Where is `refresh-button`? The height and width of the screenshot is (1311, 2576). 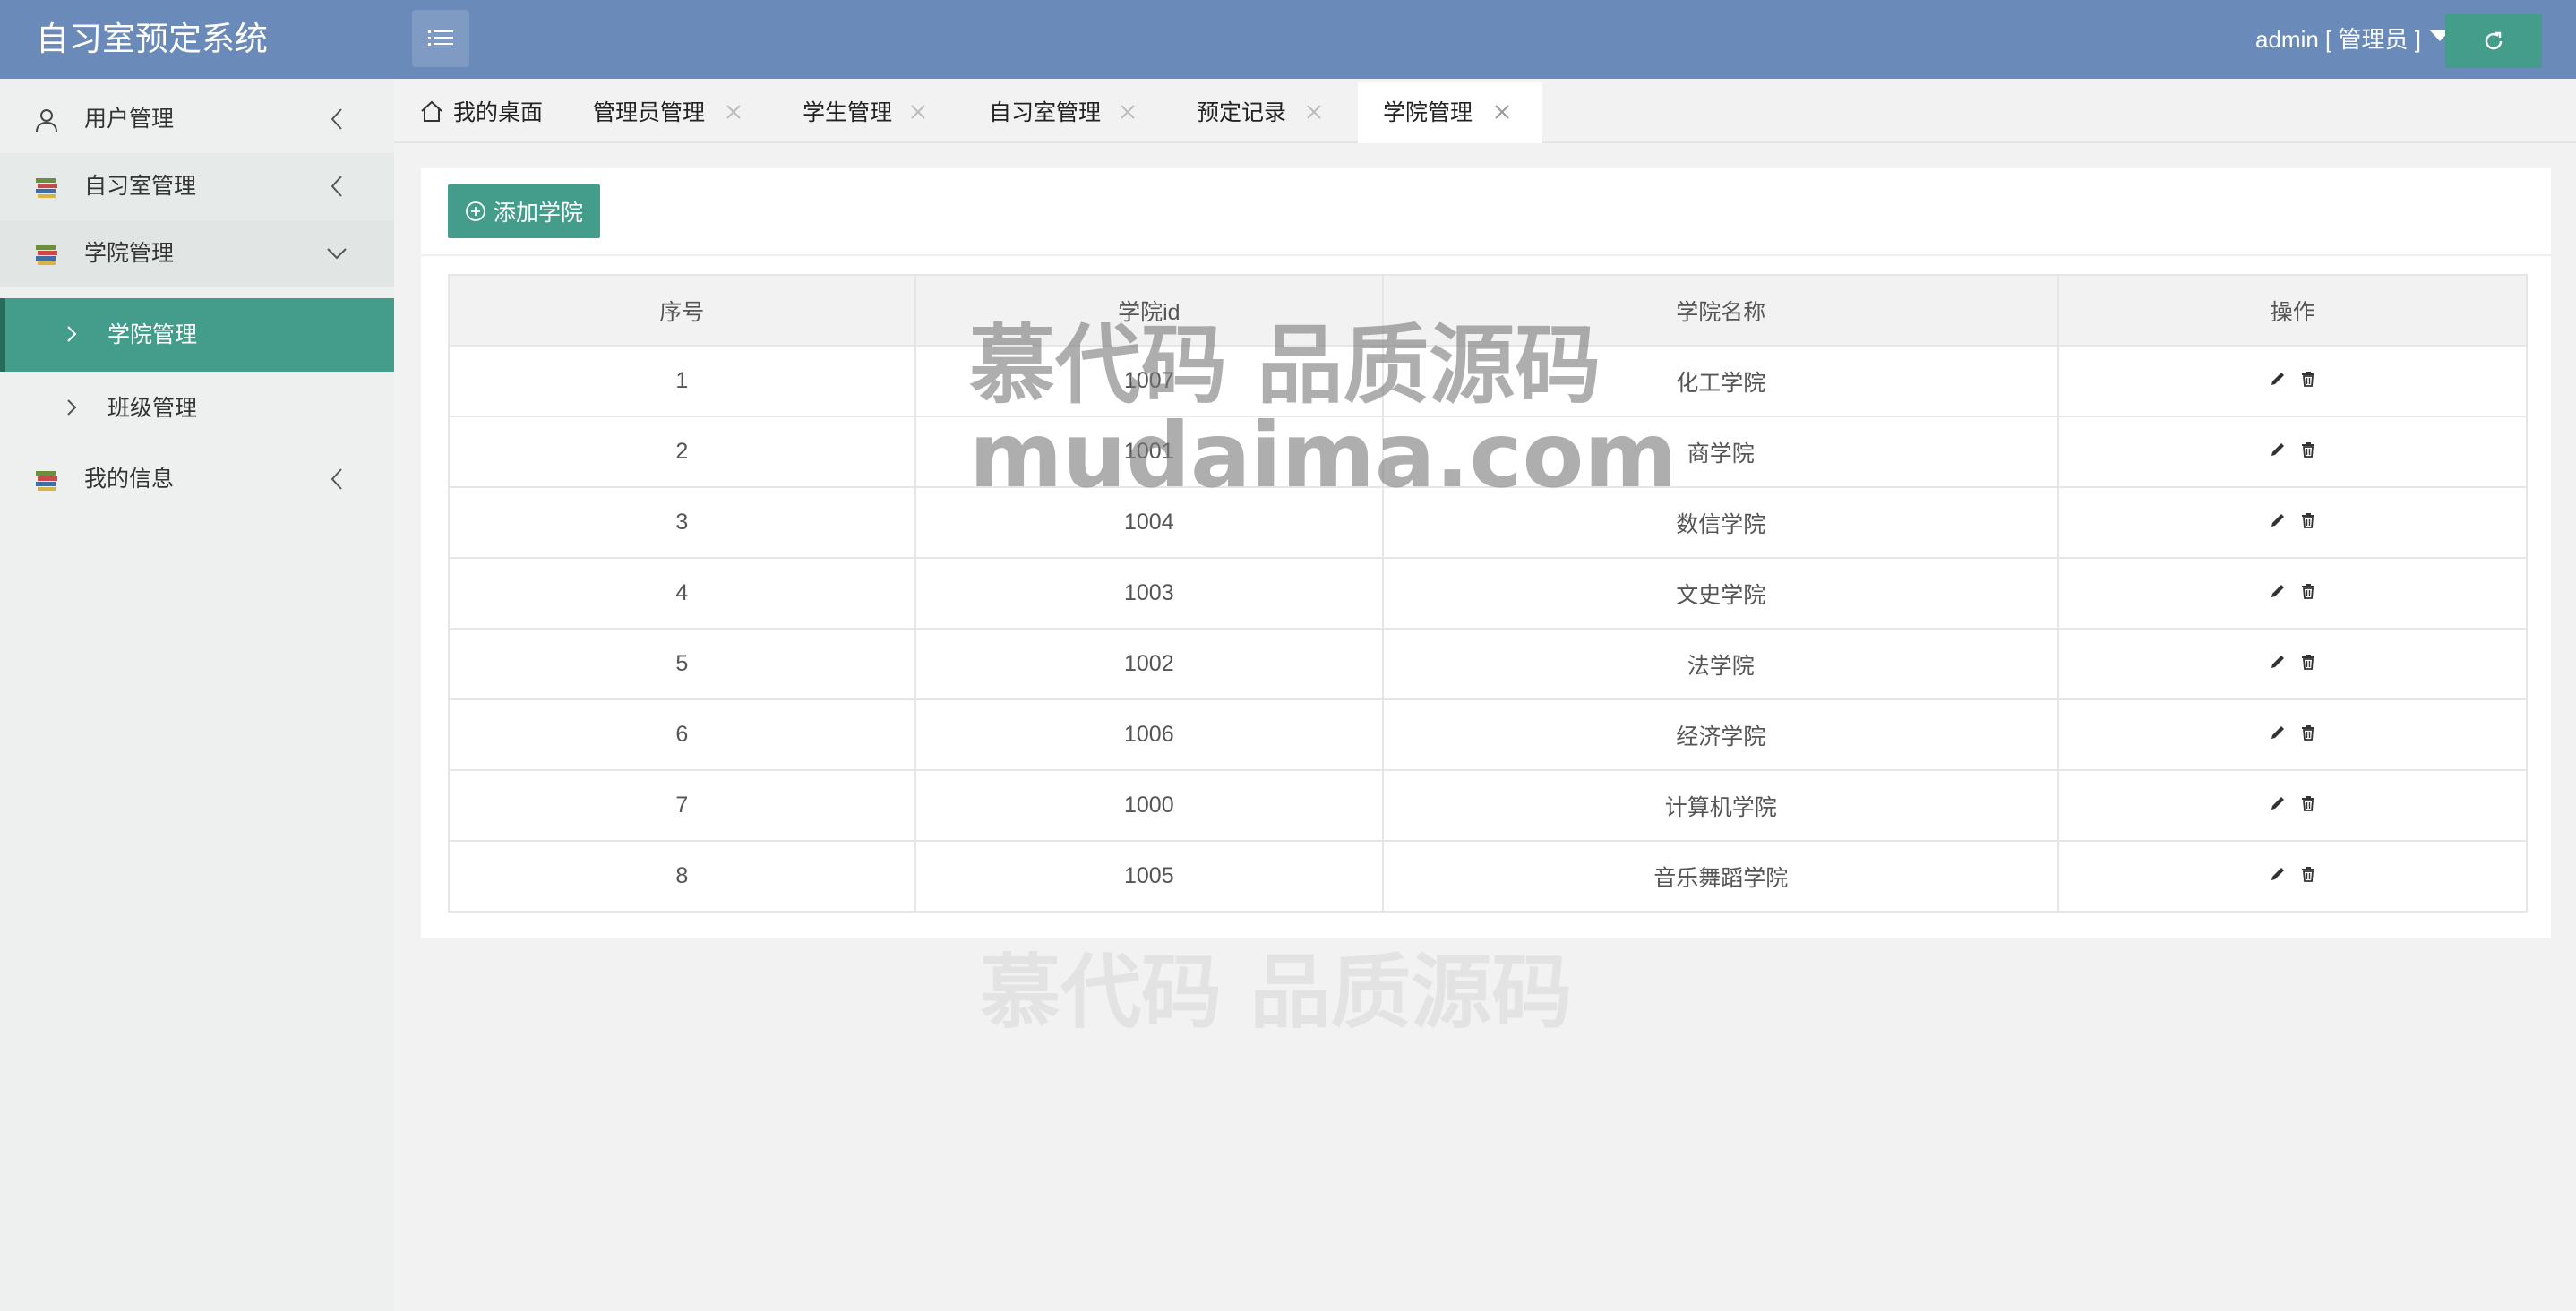 refresh-button is located at coordinates (2493, 41).